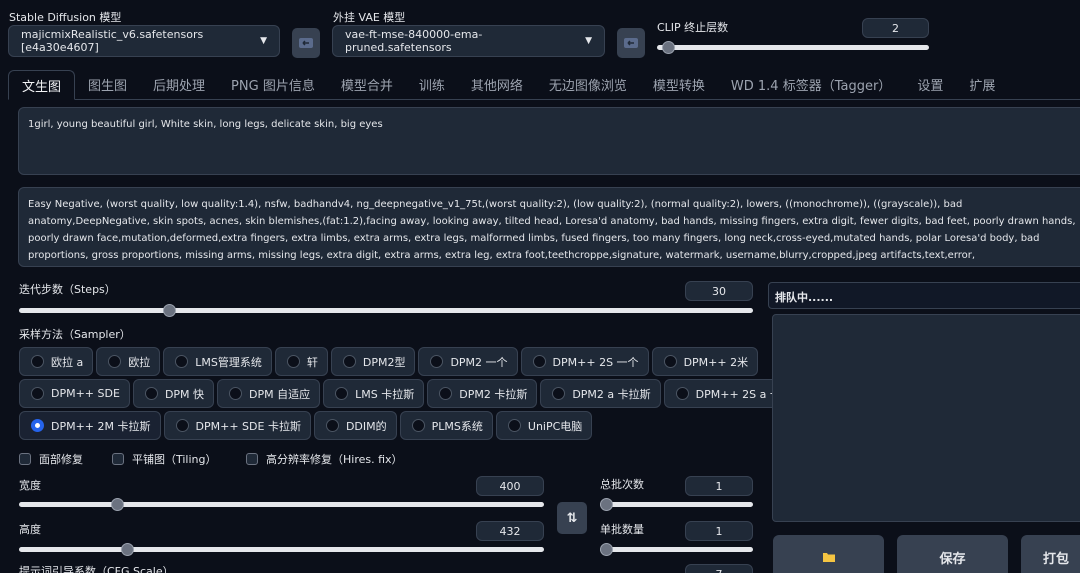  I want to click on sampler-option: 欧拉, so click(128, 361).